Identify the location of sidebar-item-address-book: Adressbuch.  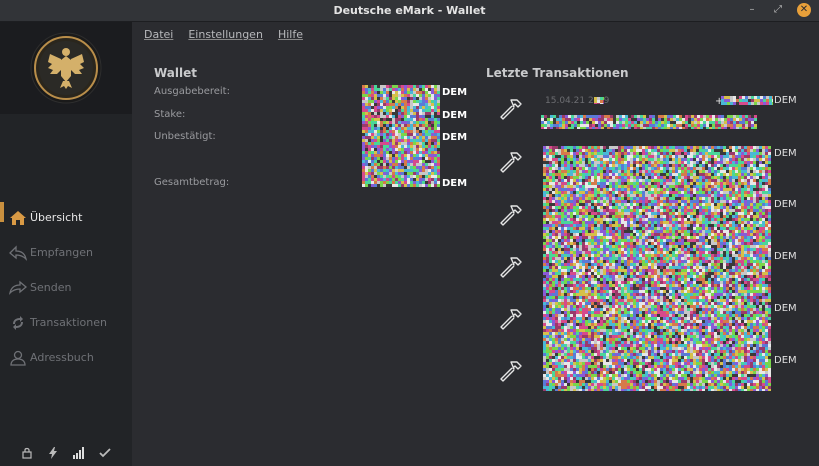
(66, 357).